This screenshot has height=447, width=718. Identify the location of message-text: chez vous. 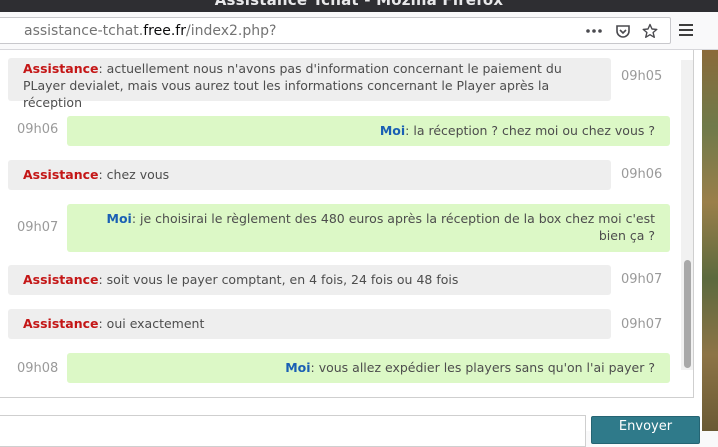
(138, 174).